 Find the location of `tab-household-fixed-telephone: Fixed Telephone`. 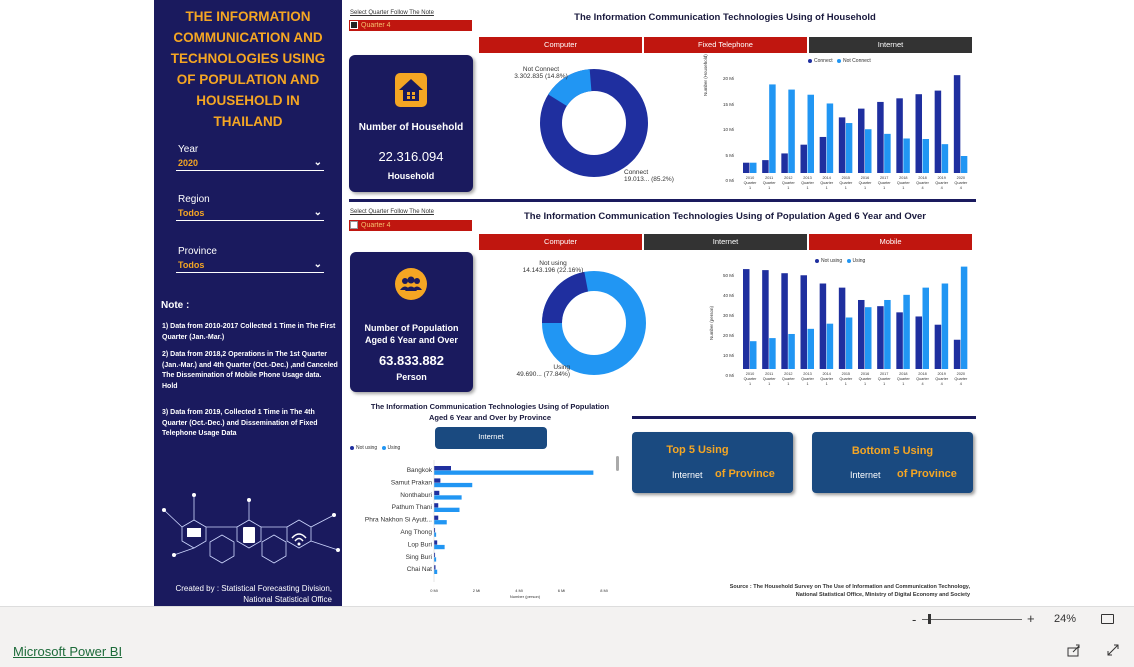

tab-household-fixed-telephone: Fixed Telephone is located at coordinates (725, 45).